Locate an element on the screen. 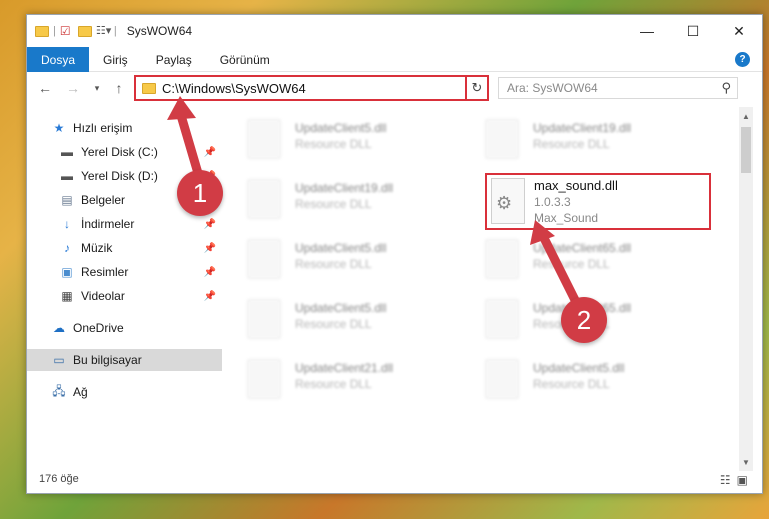 The width and height of the screenshot is (769, 519). maximize-button: ☐ is located at coordinates (693, 31).